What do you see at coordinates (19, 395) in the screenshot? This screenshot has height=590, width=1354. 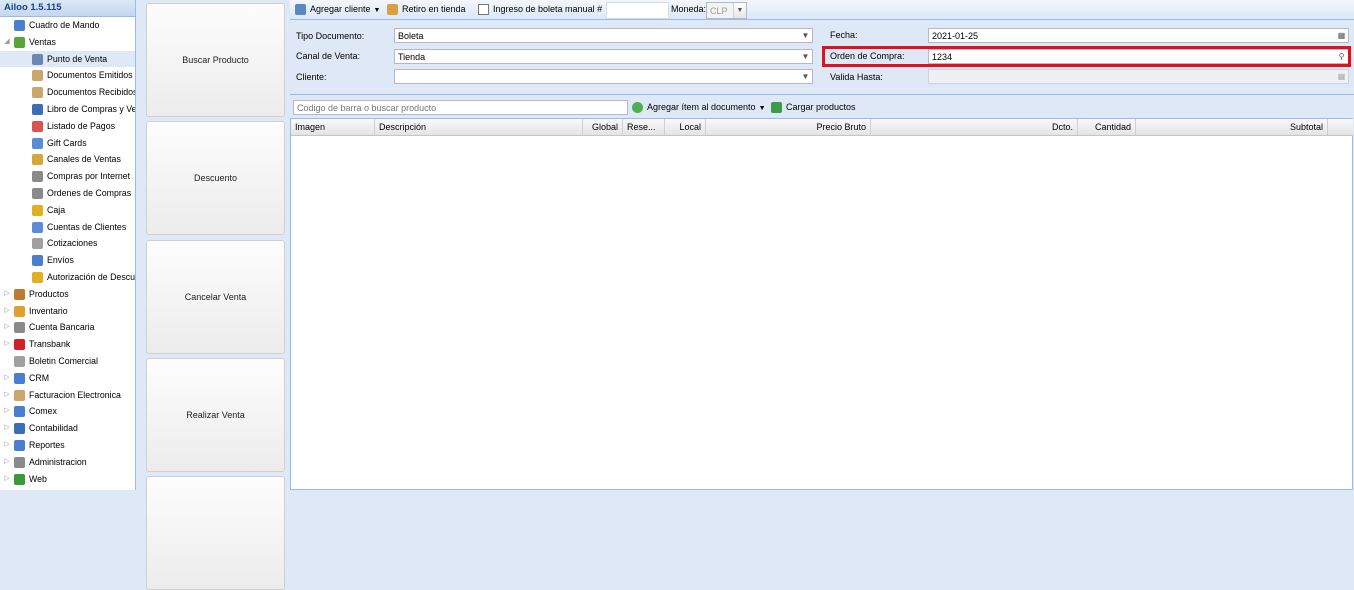 I see `invoice-icon` at bounding box center [19, 395].